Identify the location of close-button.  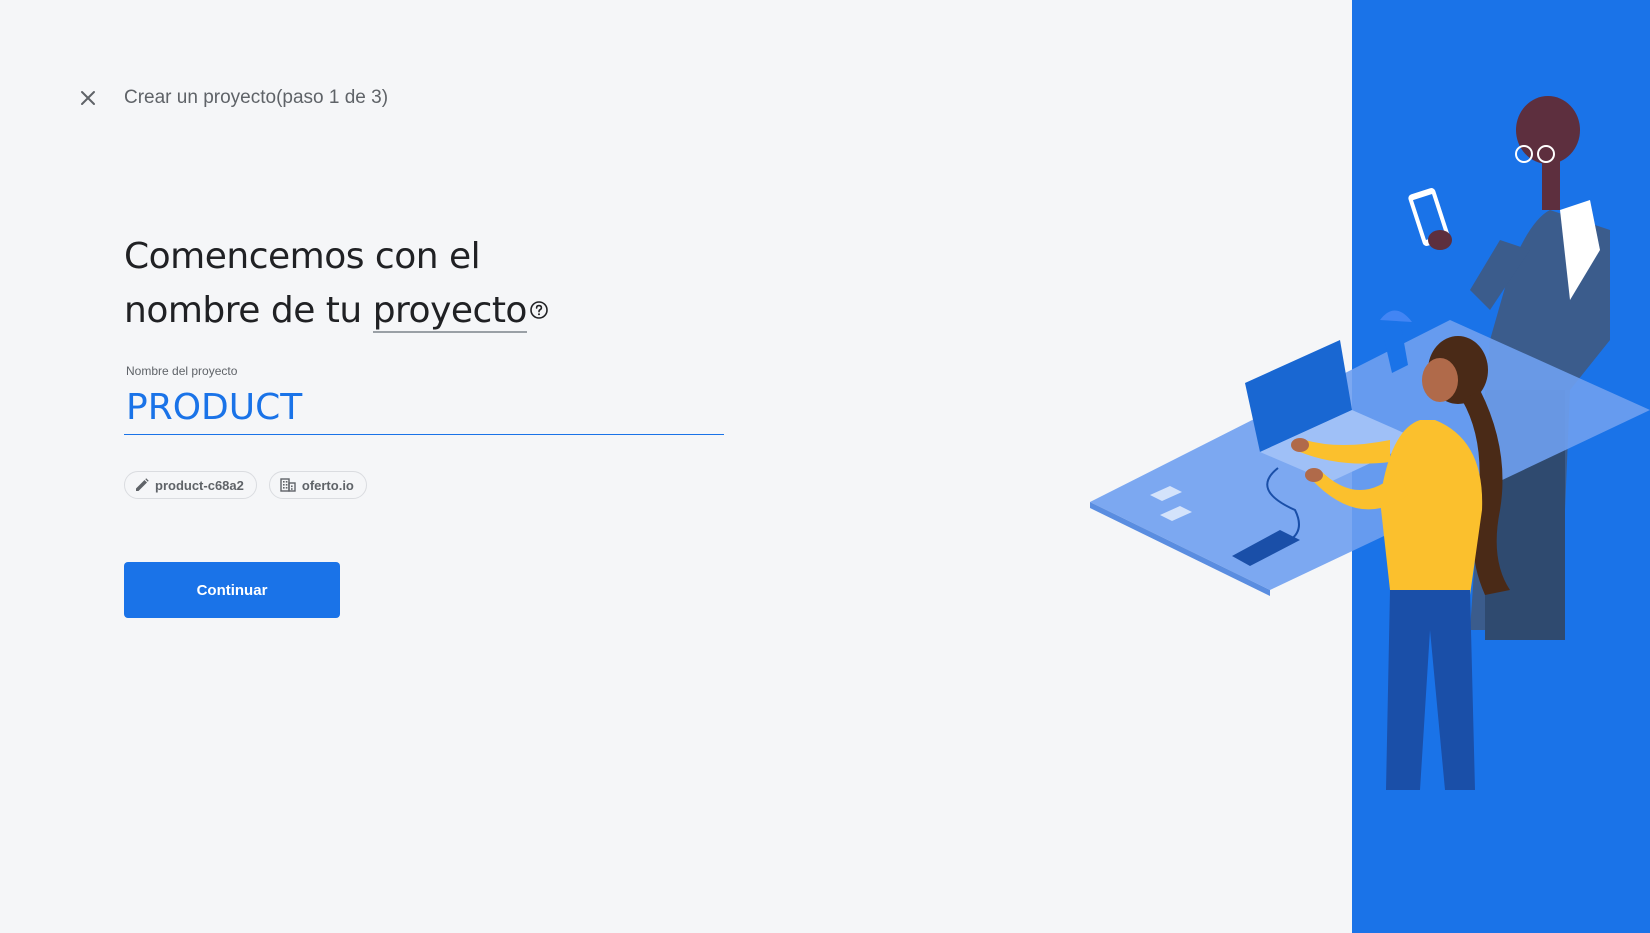
(88, 98).